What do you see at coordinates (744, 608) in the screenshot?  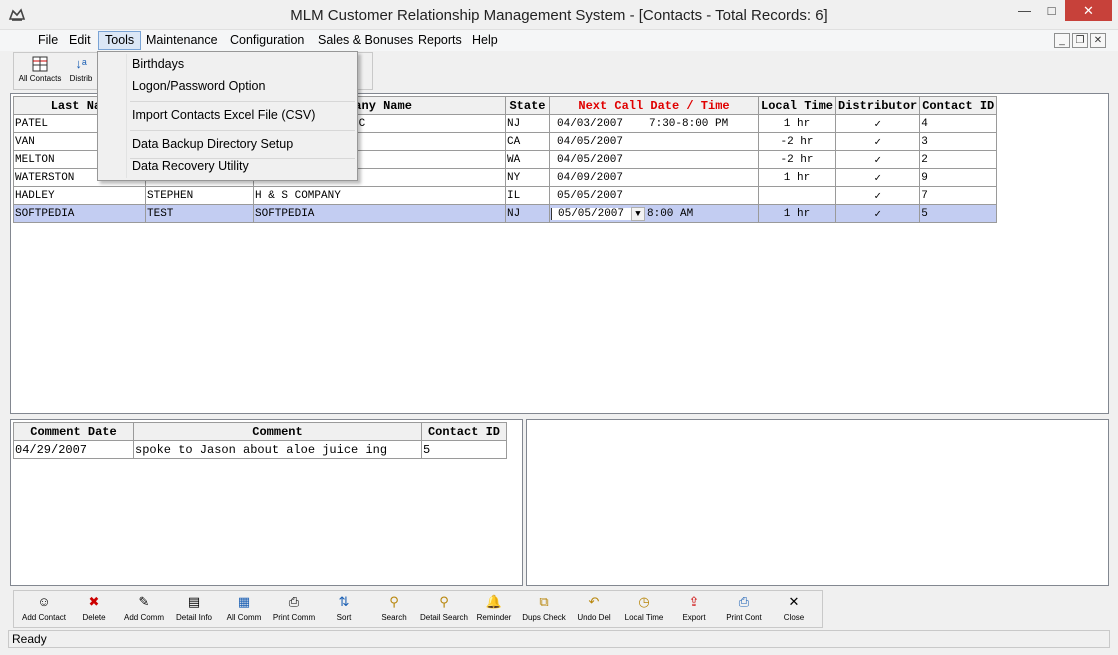 I see `print-contact-button: ⎙ Print Cont` at bounding box center [744, 608].